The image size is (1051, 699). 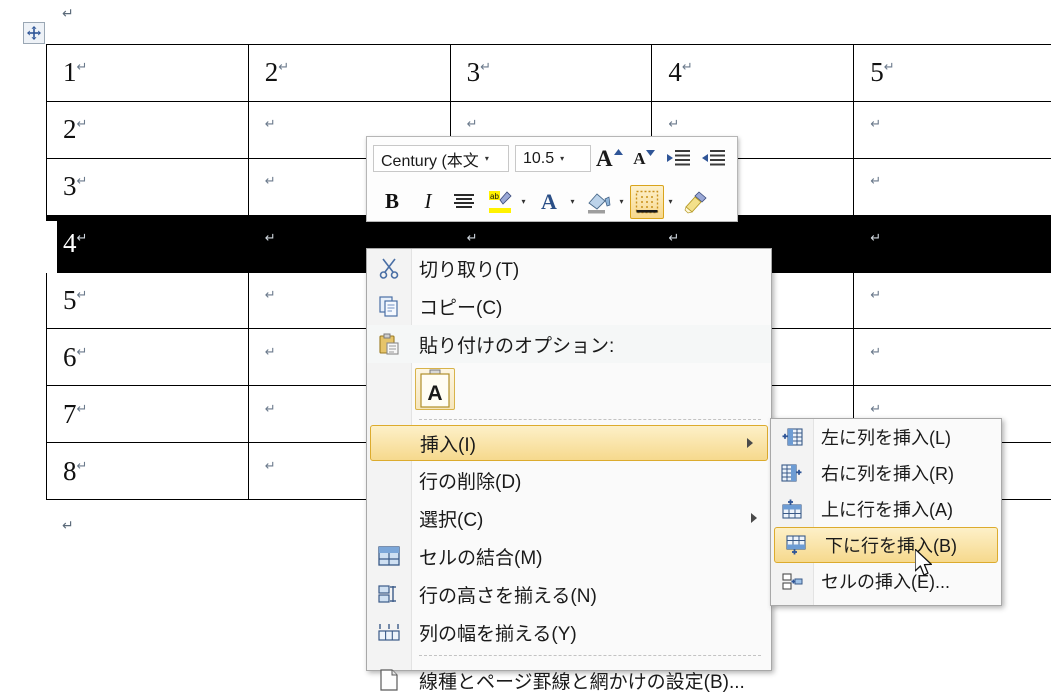 What do you see at coordinates (647, 202) in the screenshot?
I see `borders-button` at bounding box center [647, 202].